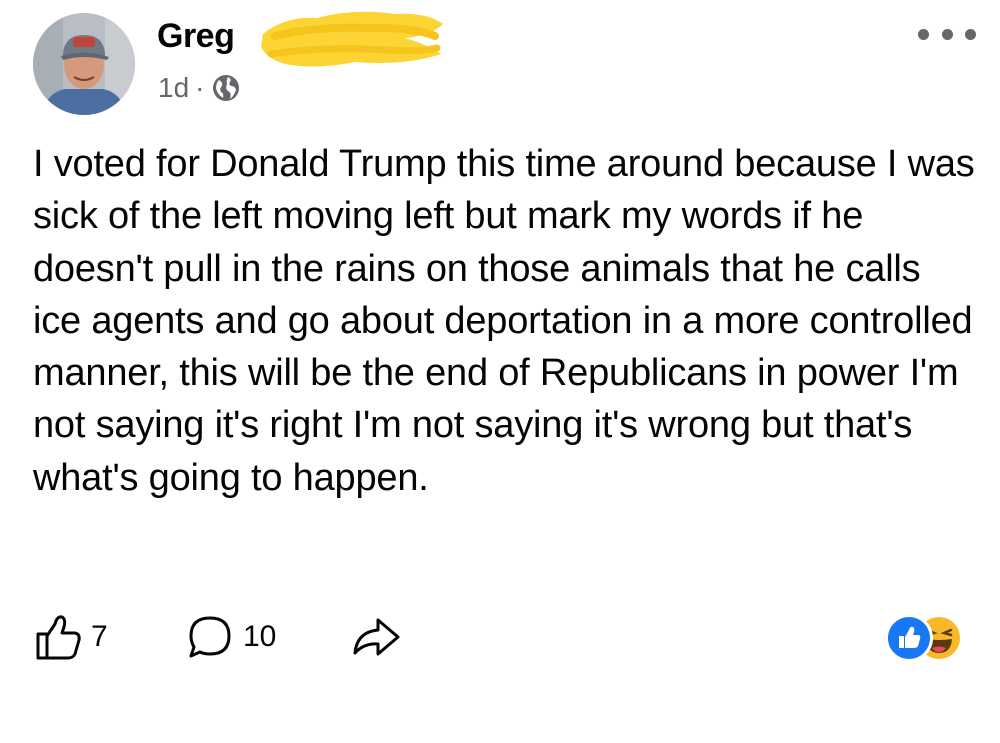 This screenshot has width=1000, height=743. I want to click on author-avatar, so click(84, 64).